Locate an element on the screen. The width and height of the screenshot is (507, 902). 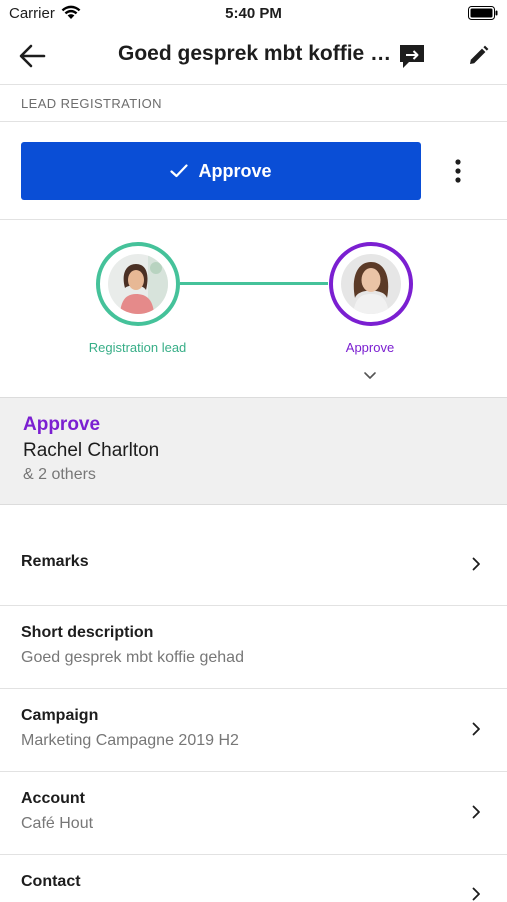
assignee-step-status: Approve is located at coordinates (62, 424).